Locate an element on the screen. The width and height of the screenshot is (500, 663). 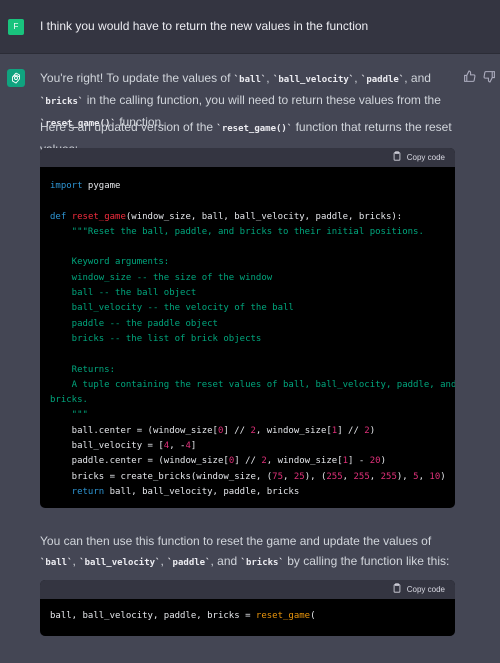
code-number: 20 is located at coordinates (375, 461).